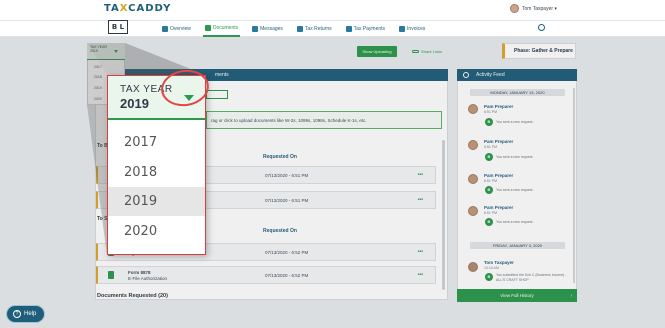 This screenshot has height=328, width=665. What do you see at coordinates (156, 142) in the screenshot?
I see `tax-year-option: 2017` at bounding box center [156, 142].